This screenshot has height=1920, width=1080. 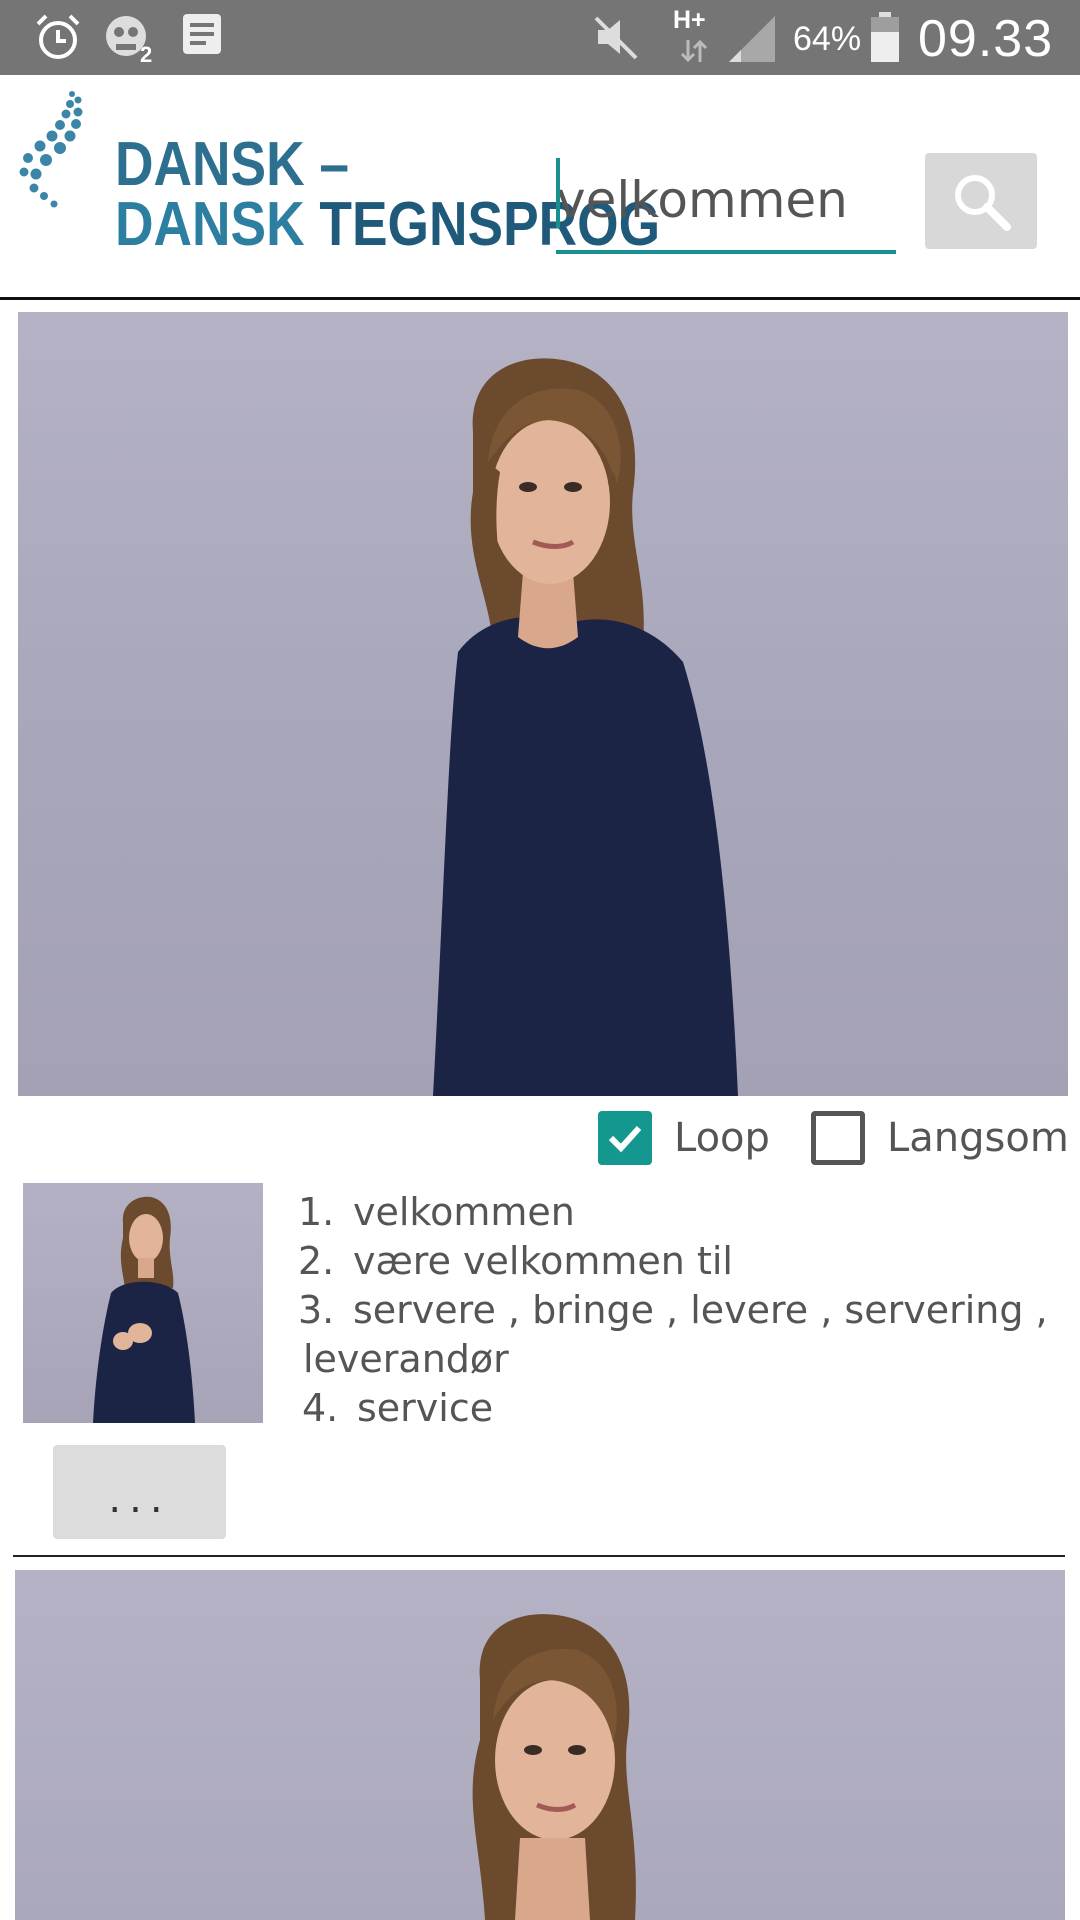 I want to click on alarm-icon, so click(x=58, y=36).